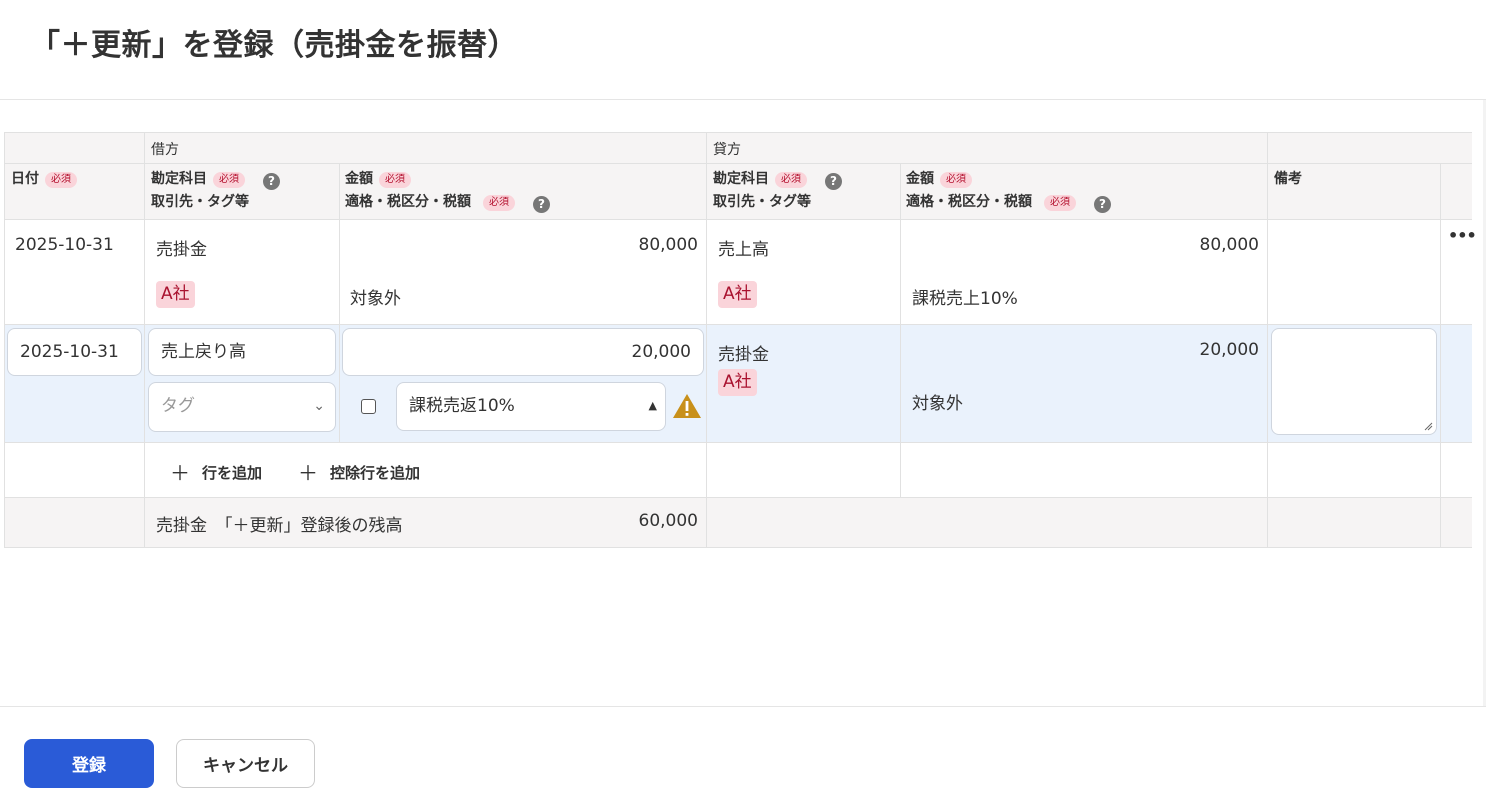 This screenshot has width=1486, height=808. I want to click on add-deduction-row-button: ＋ 控除行を追加, so click(359, 471).